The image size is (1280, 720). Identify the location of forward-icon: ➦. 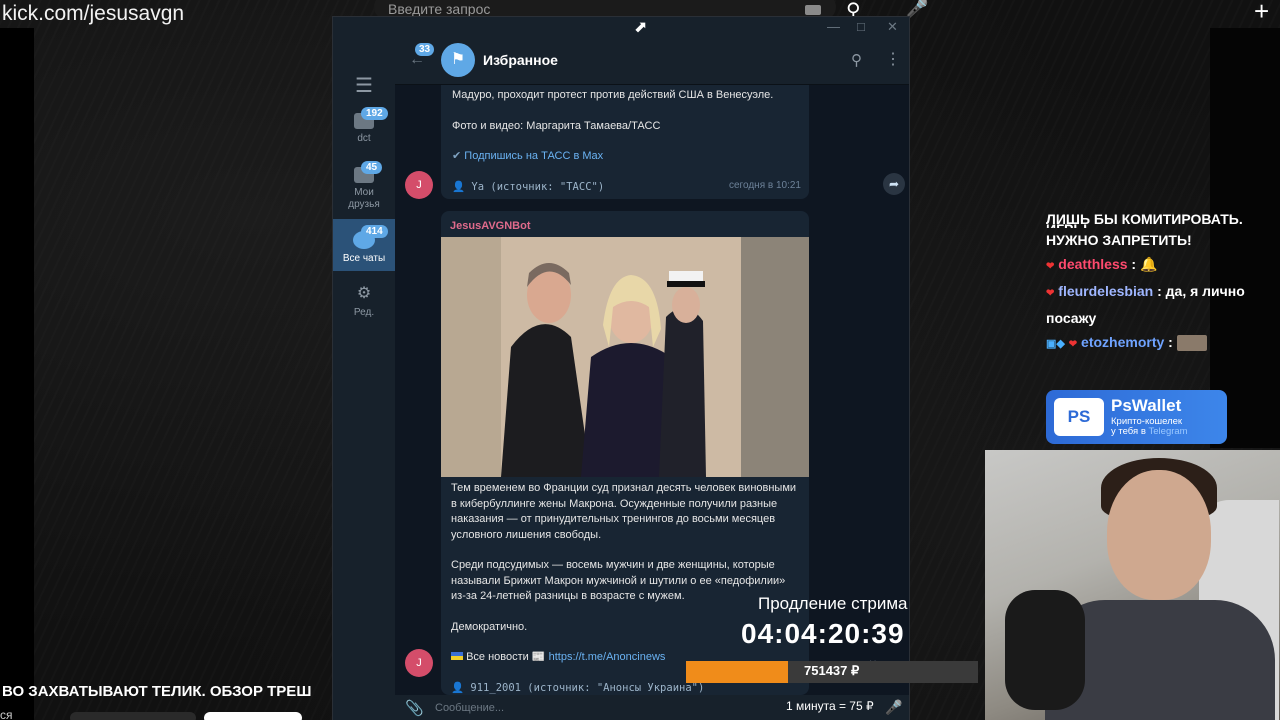
(894, 184).